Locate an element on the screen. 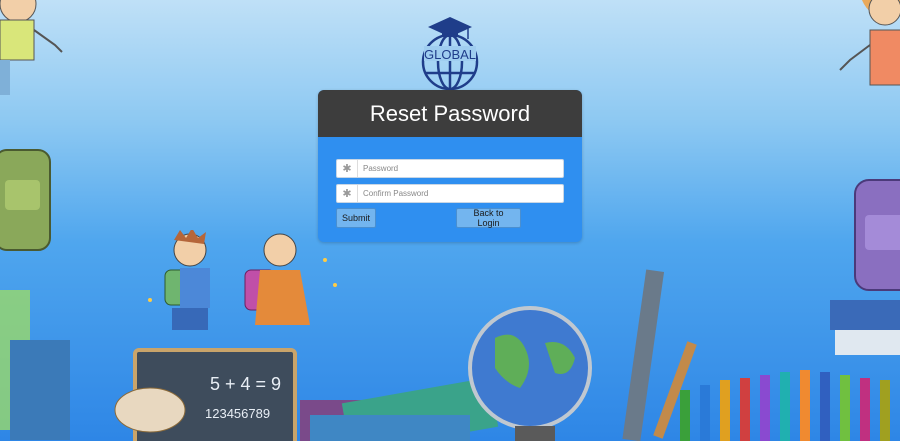 The width and height of the screenshot is (900, 441). panel-title: Reset Password is located at coordinates (450, 113).